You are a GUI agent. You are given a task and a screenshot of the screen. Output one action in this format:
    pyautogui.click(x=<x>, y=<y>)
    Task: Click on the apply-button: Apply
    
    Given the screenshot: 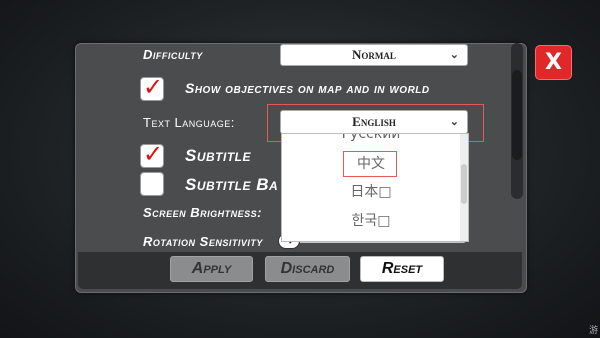 What is the action you would take?
    pyautogui.click(x=211, y=269)
    